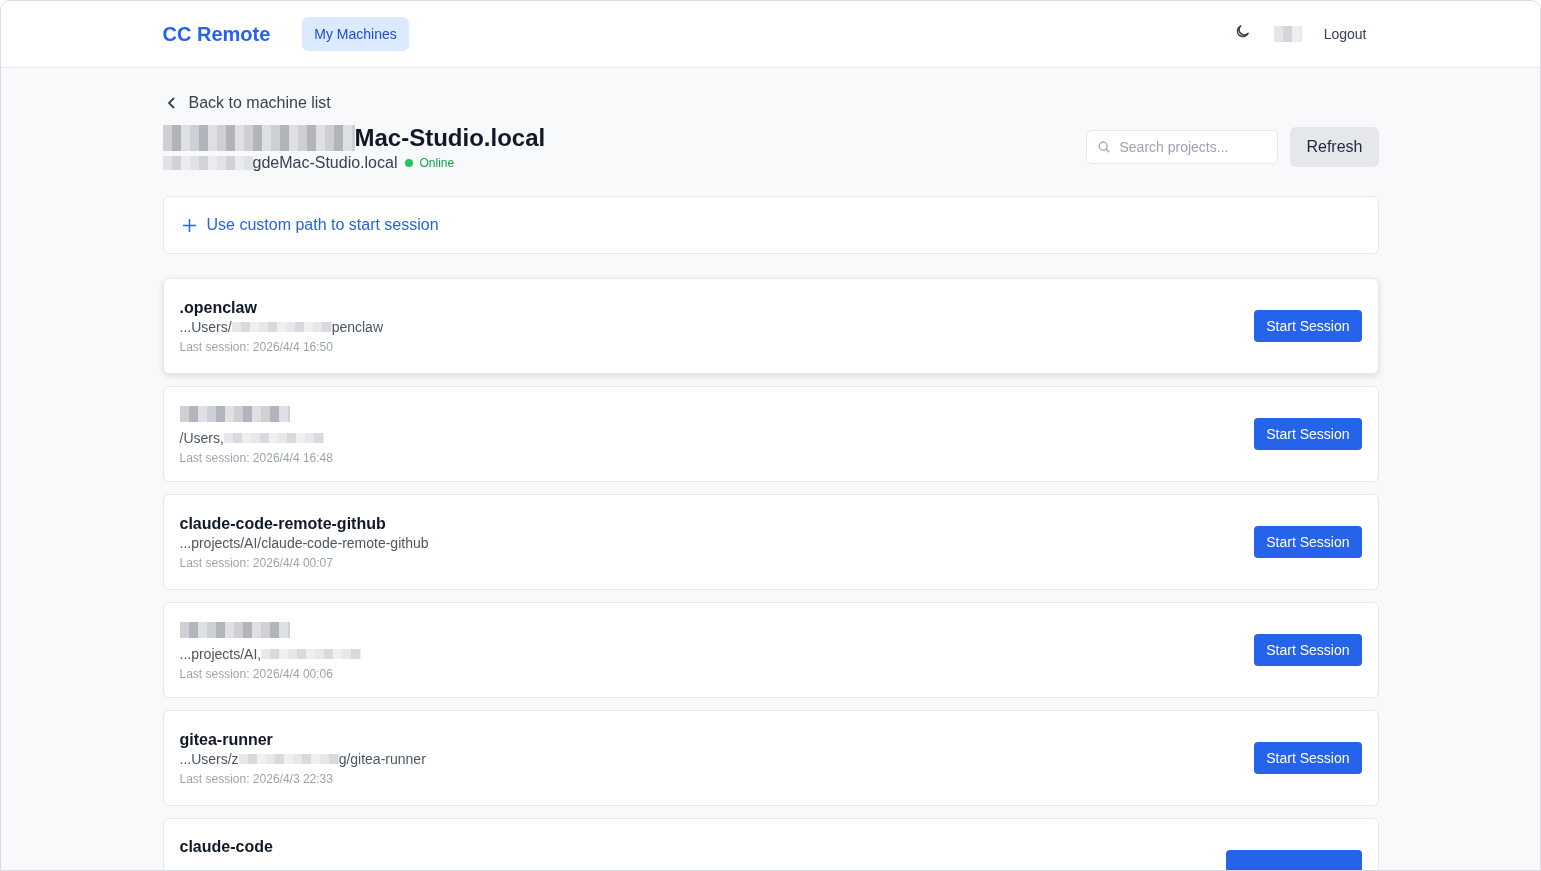  What do you see at coordinates (770, 434) in the screenshot?
I see `project-card: /Users, Last session: 2026/4/4 16:48 Start Session` at bounding box center [770, 434].